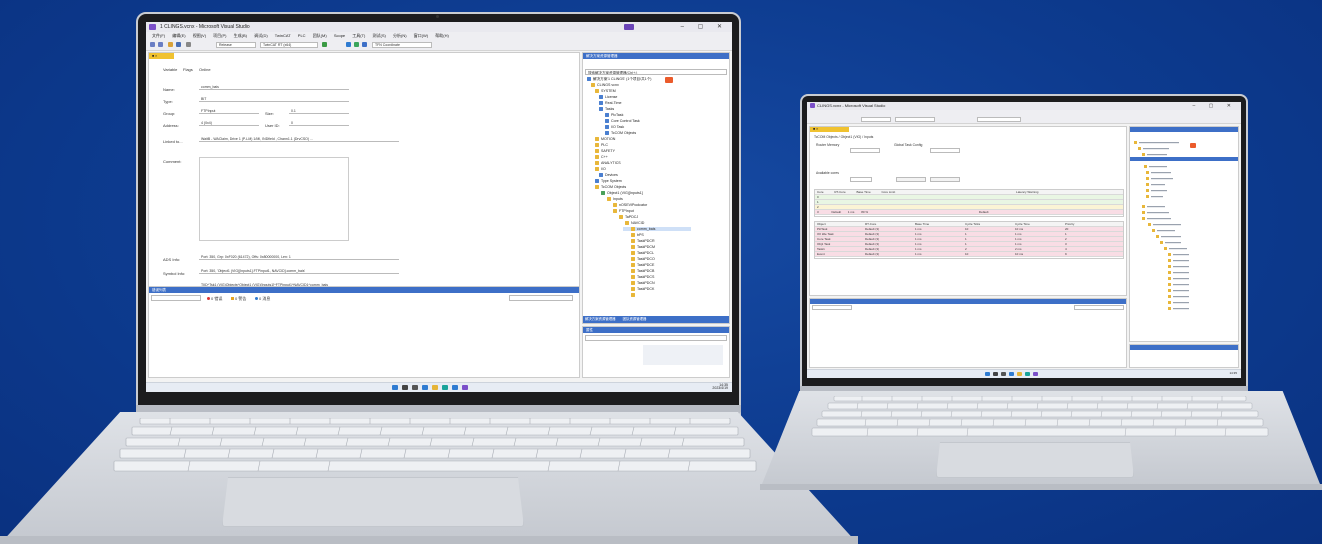 Image resolution: width=1322 pixels, height=544 pixels. What do you see at coordinates (435, 387) in the screenshot?
I see `explorer-icon` at bounding box center [435, 387].